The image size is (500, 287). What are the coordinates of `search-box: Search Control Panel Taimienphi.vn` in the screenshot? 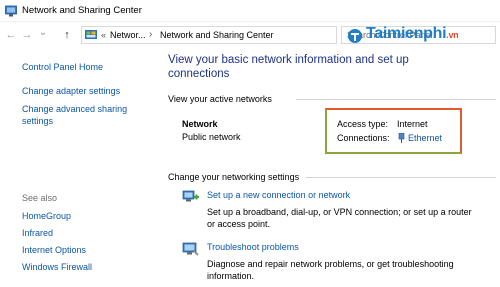 It's located at (418, 34).